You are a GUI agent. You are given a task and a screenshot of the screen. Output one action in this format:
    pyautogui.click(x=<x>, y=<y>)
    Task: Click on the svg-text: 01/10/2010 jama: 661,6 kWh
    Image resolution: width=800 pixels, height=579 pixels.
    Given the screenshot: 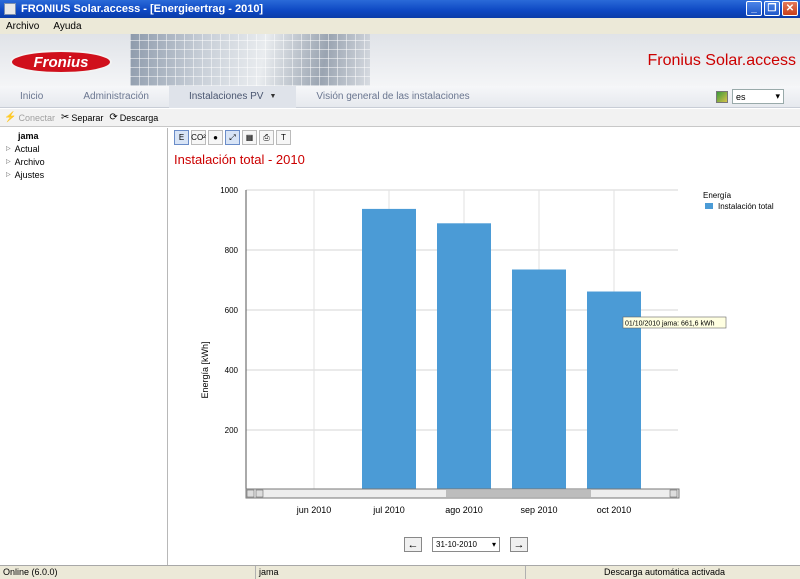 What is the action you would take?
    pyautogui.click(x=670, y=324)
    